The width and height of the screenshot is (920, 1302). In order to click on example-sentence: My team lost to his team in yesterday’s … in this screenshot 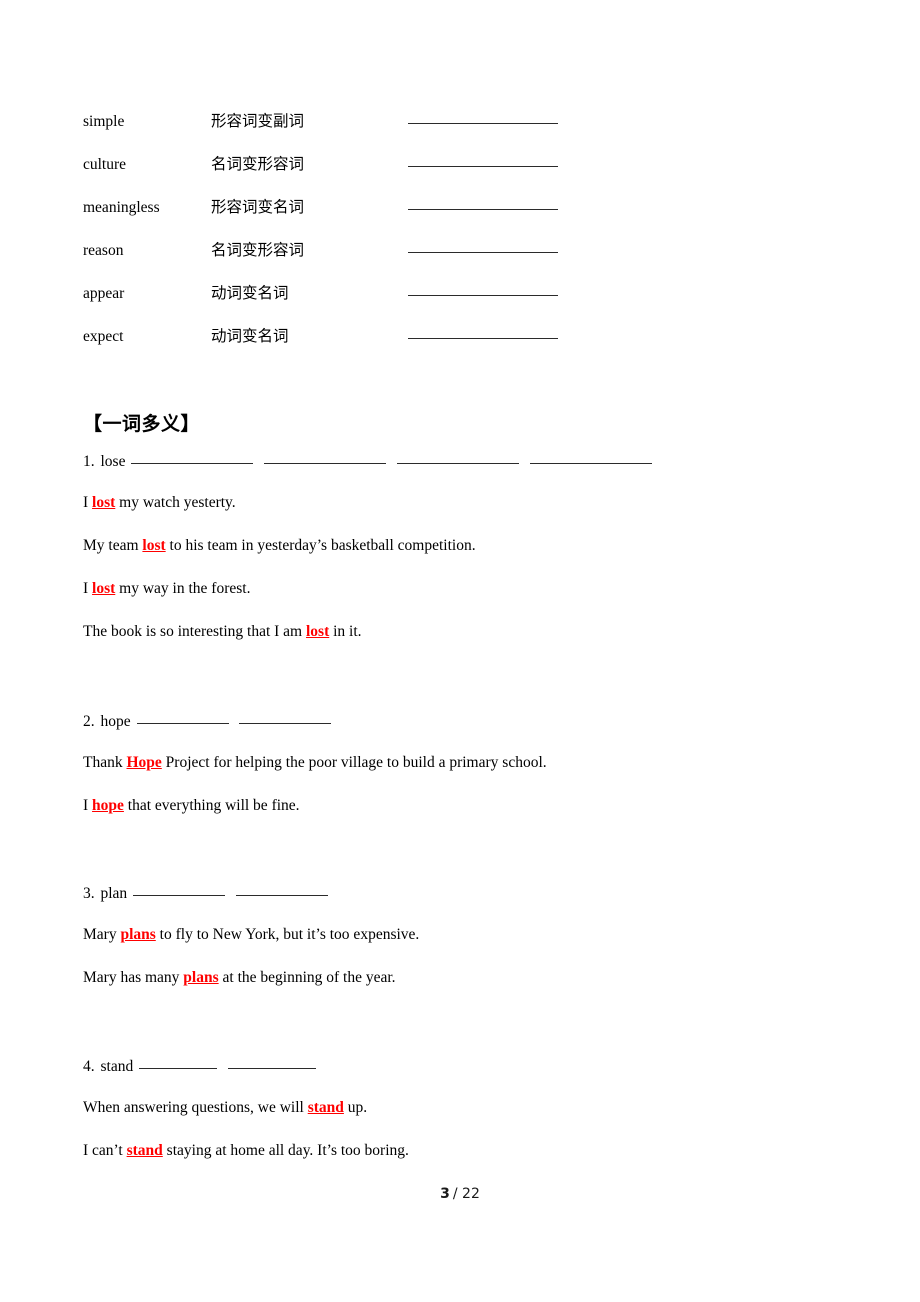, I will do `click(371, 546)`.